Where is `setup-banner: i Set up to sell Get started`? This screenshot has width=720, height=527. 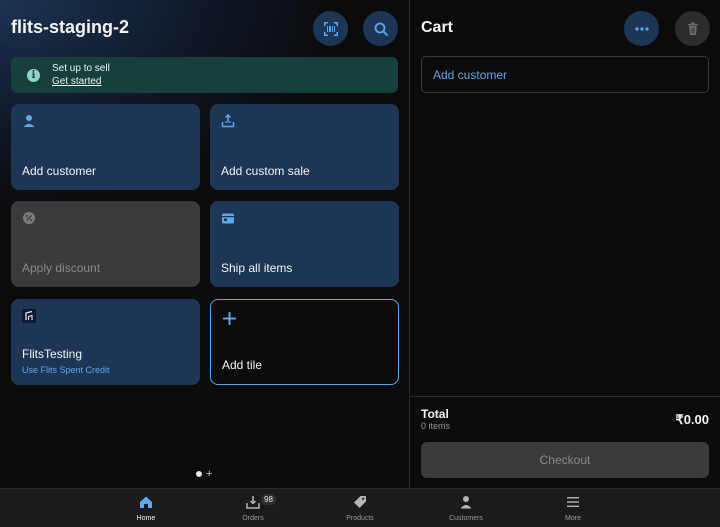
setup-banner: i Set up to sell Get started is located at coordinates (204, 75).